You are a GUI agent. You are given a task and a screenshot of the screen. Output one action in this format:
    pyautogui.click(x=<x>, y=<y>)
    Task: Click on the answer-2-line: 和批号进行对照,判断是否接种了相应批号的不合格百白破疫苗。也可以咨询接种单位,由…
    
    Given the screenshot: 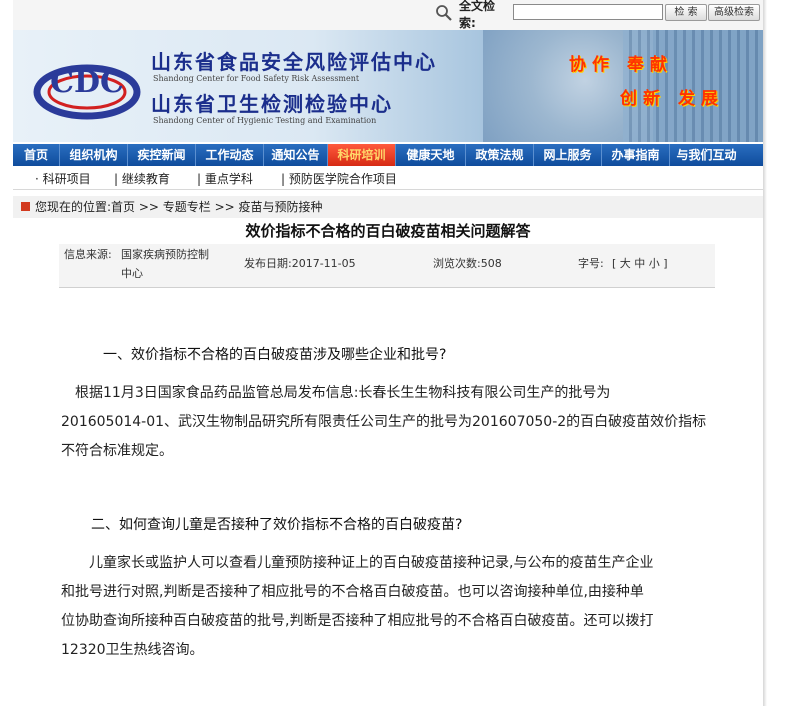 What is the action you would take?
    pyautogui.click(x=352, y=592)
    